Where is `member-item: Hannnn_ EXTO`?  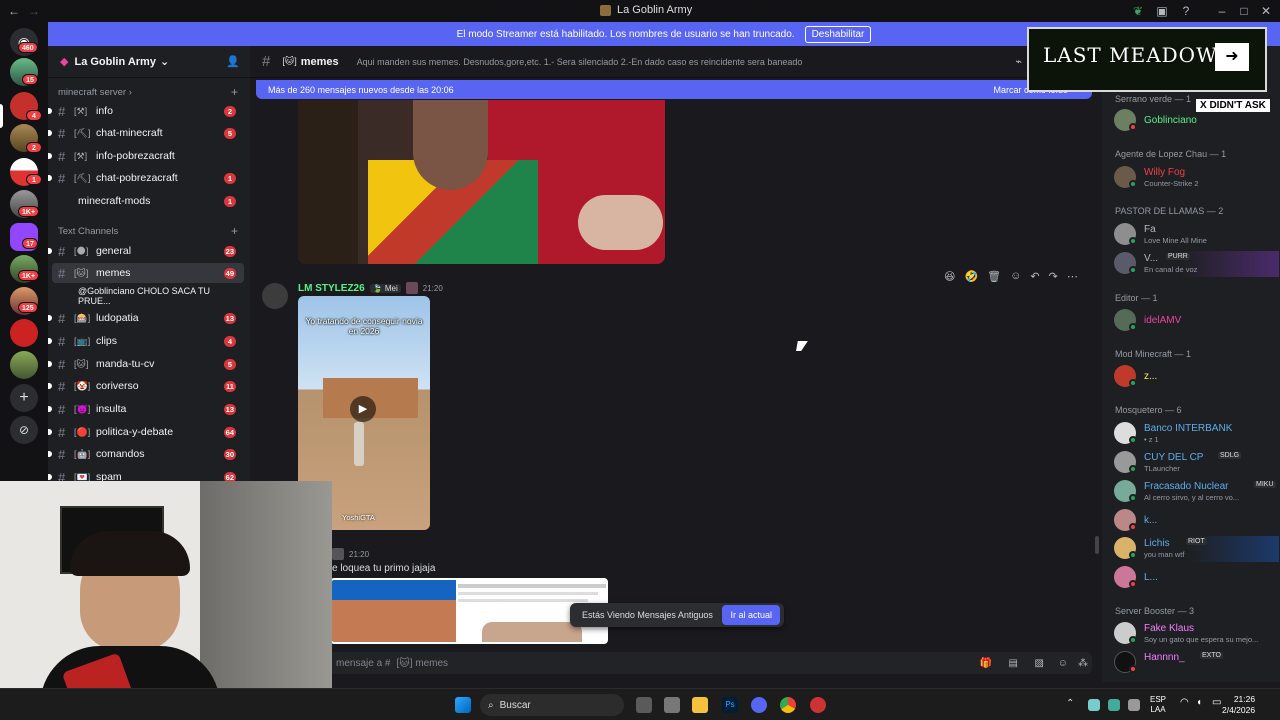
member-item: Hannnn_ EXTO is located at coordinates (1196, 663).